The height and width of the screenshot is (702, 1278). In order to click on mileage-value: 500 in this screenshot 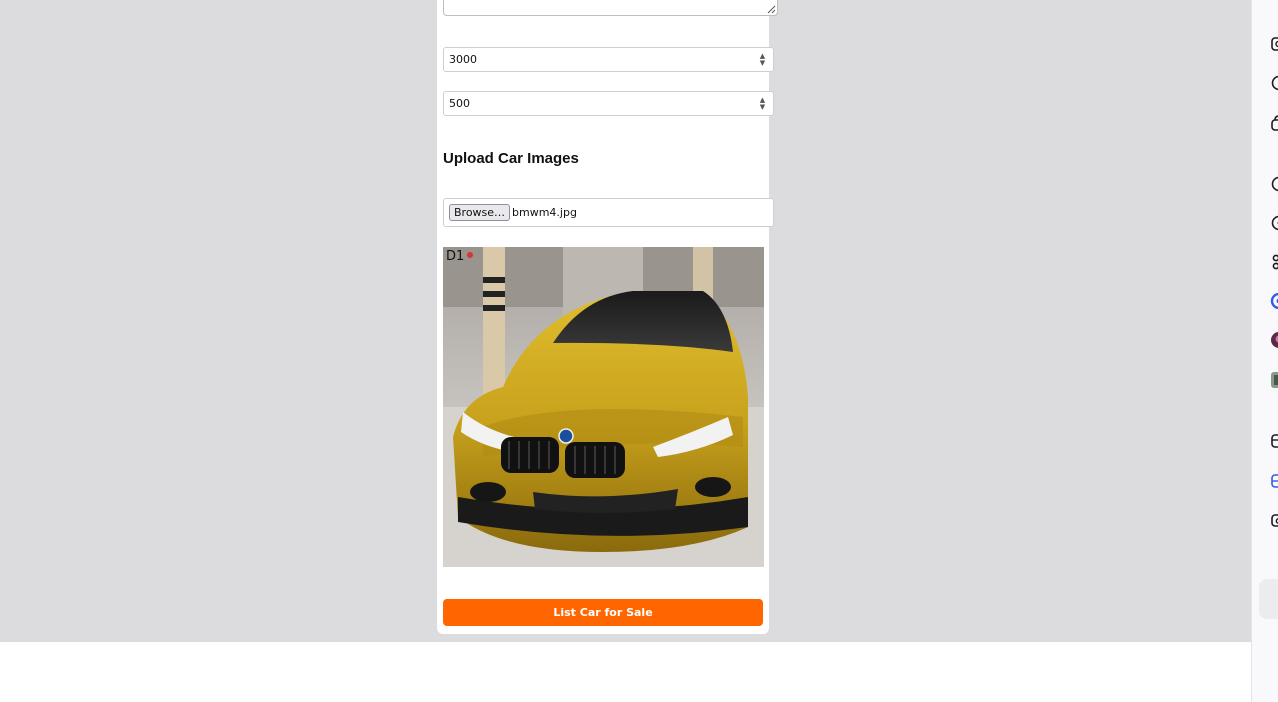, I will do `click(459, 103)`.